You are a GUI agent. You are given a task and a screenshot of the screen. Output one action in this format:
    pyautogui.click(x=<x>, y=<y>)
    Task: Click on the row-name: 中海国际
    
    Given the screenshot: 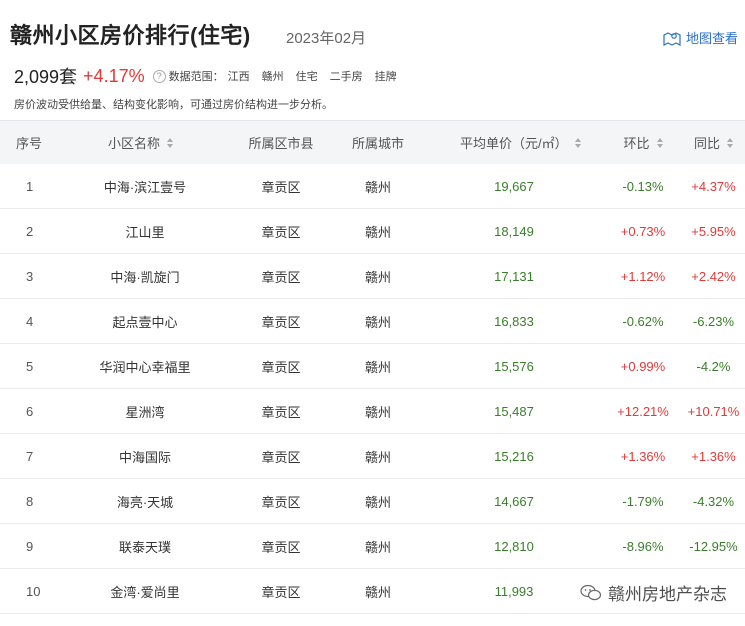 What is the action you would take?
    pyautogui.click(x=145, y=456)
    